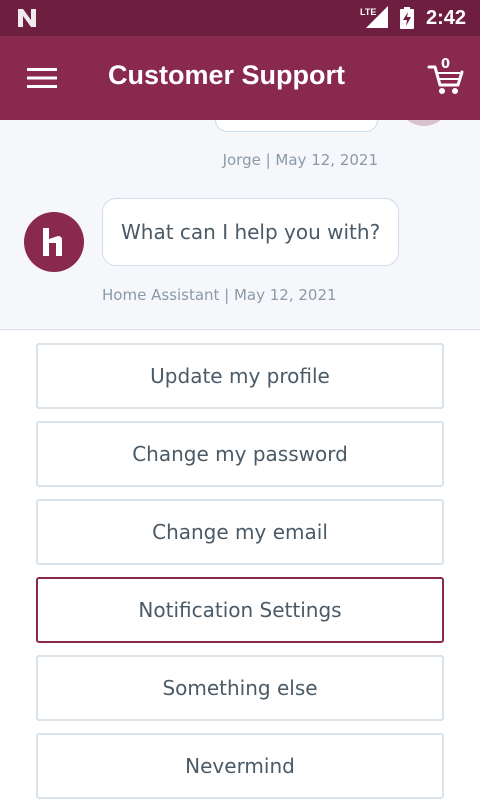 The image size is (480, 800). Describe the element at coordinates (240, 18) in the screenshot. I see `status-bar: LTE 2:42` at that location.